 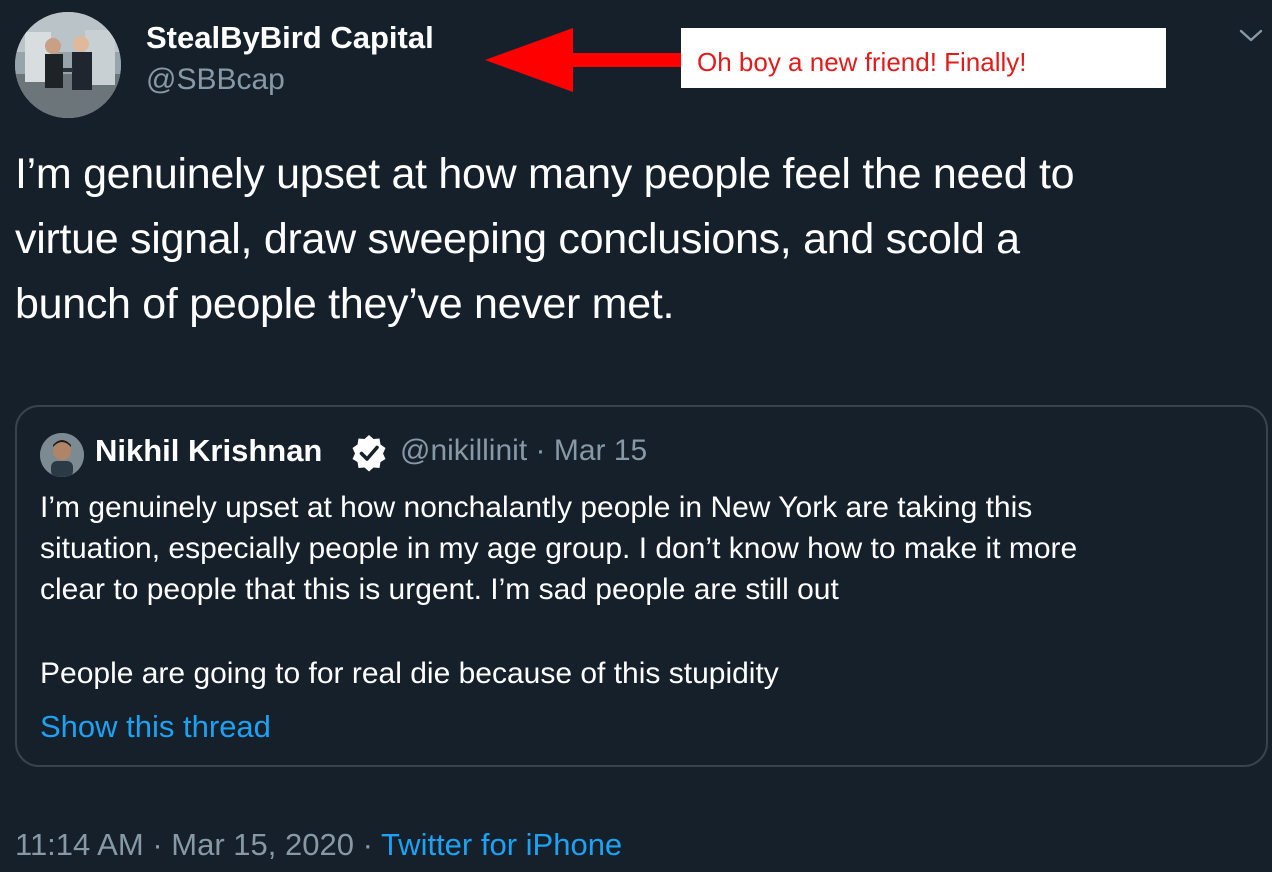 I want to click on annotation-arrow-icon, so click(x=587, y=60).